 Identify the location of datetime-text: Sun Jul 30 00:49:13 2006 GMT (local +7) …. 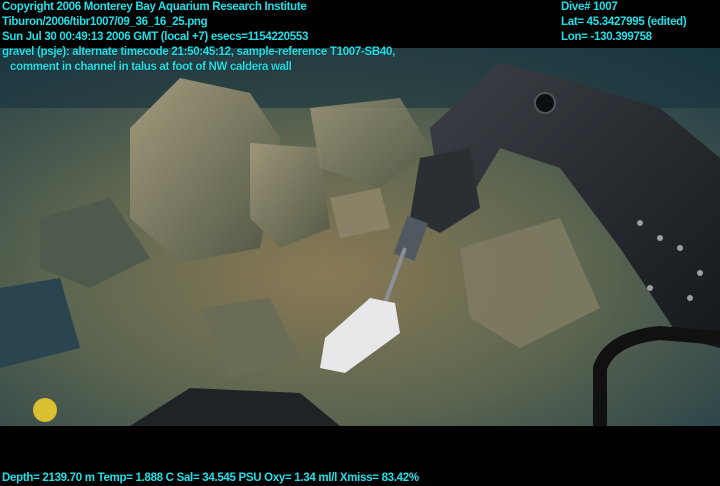
(155, 37).